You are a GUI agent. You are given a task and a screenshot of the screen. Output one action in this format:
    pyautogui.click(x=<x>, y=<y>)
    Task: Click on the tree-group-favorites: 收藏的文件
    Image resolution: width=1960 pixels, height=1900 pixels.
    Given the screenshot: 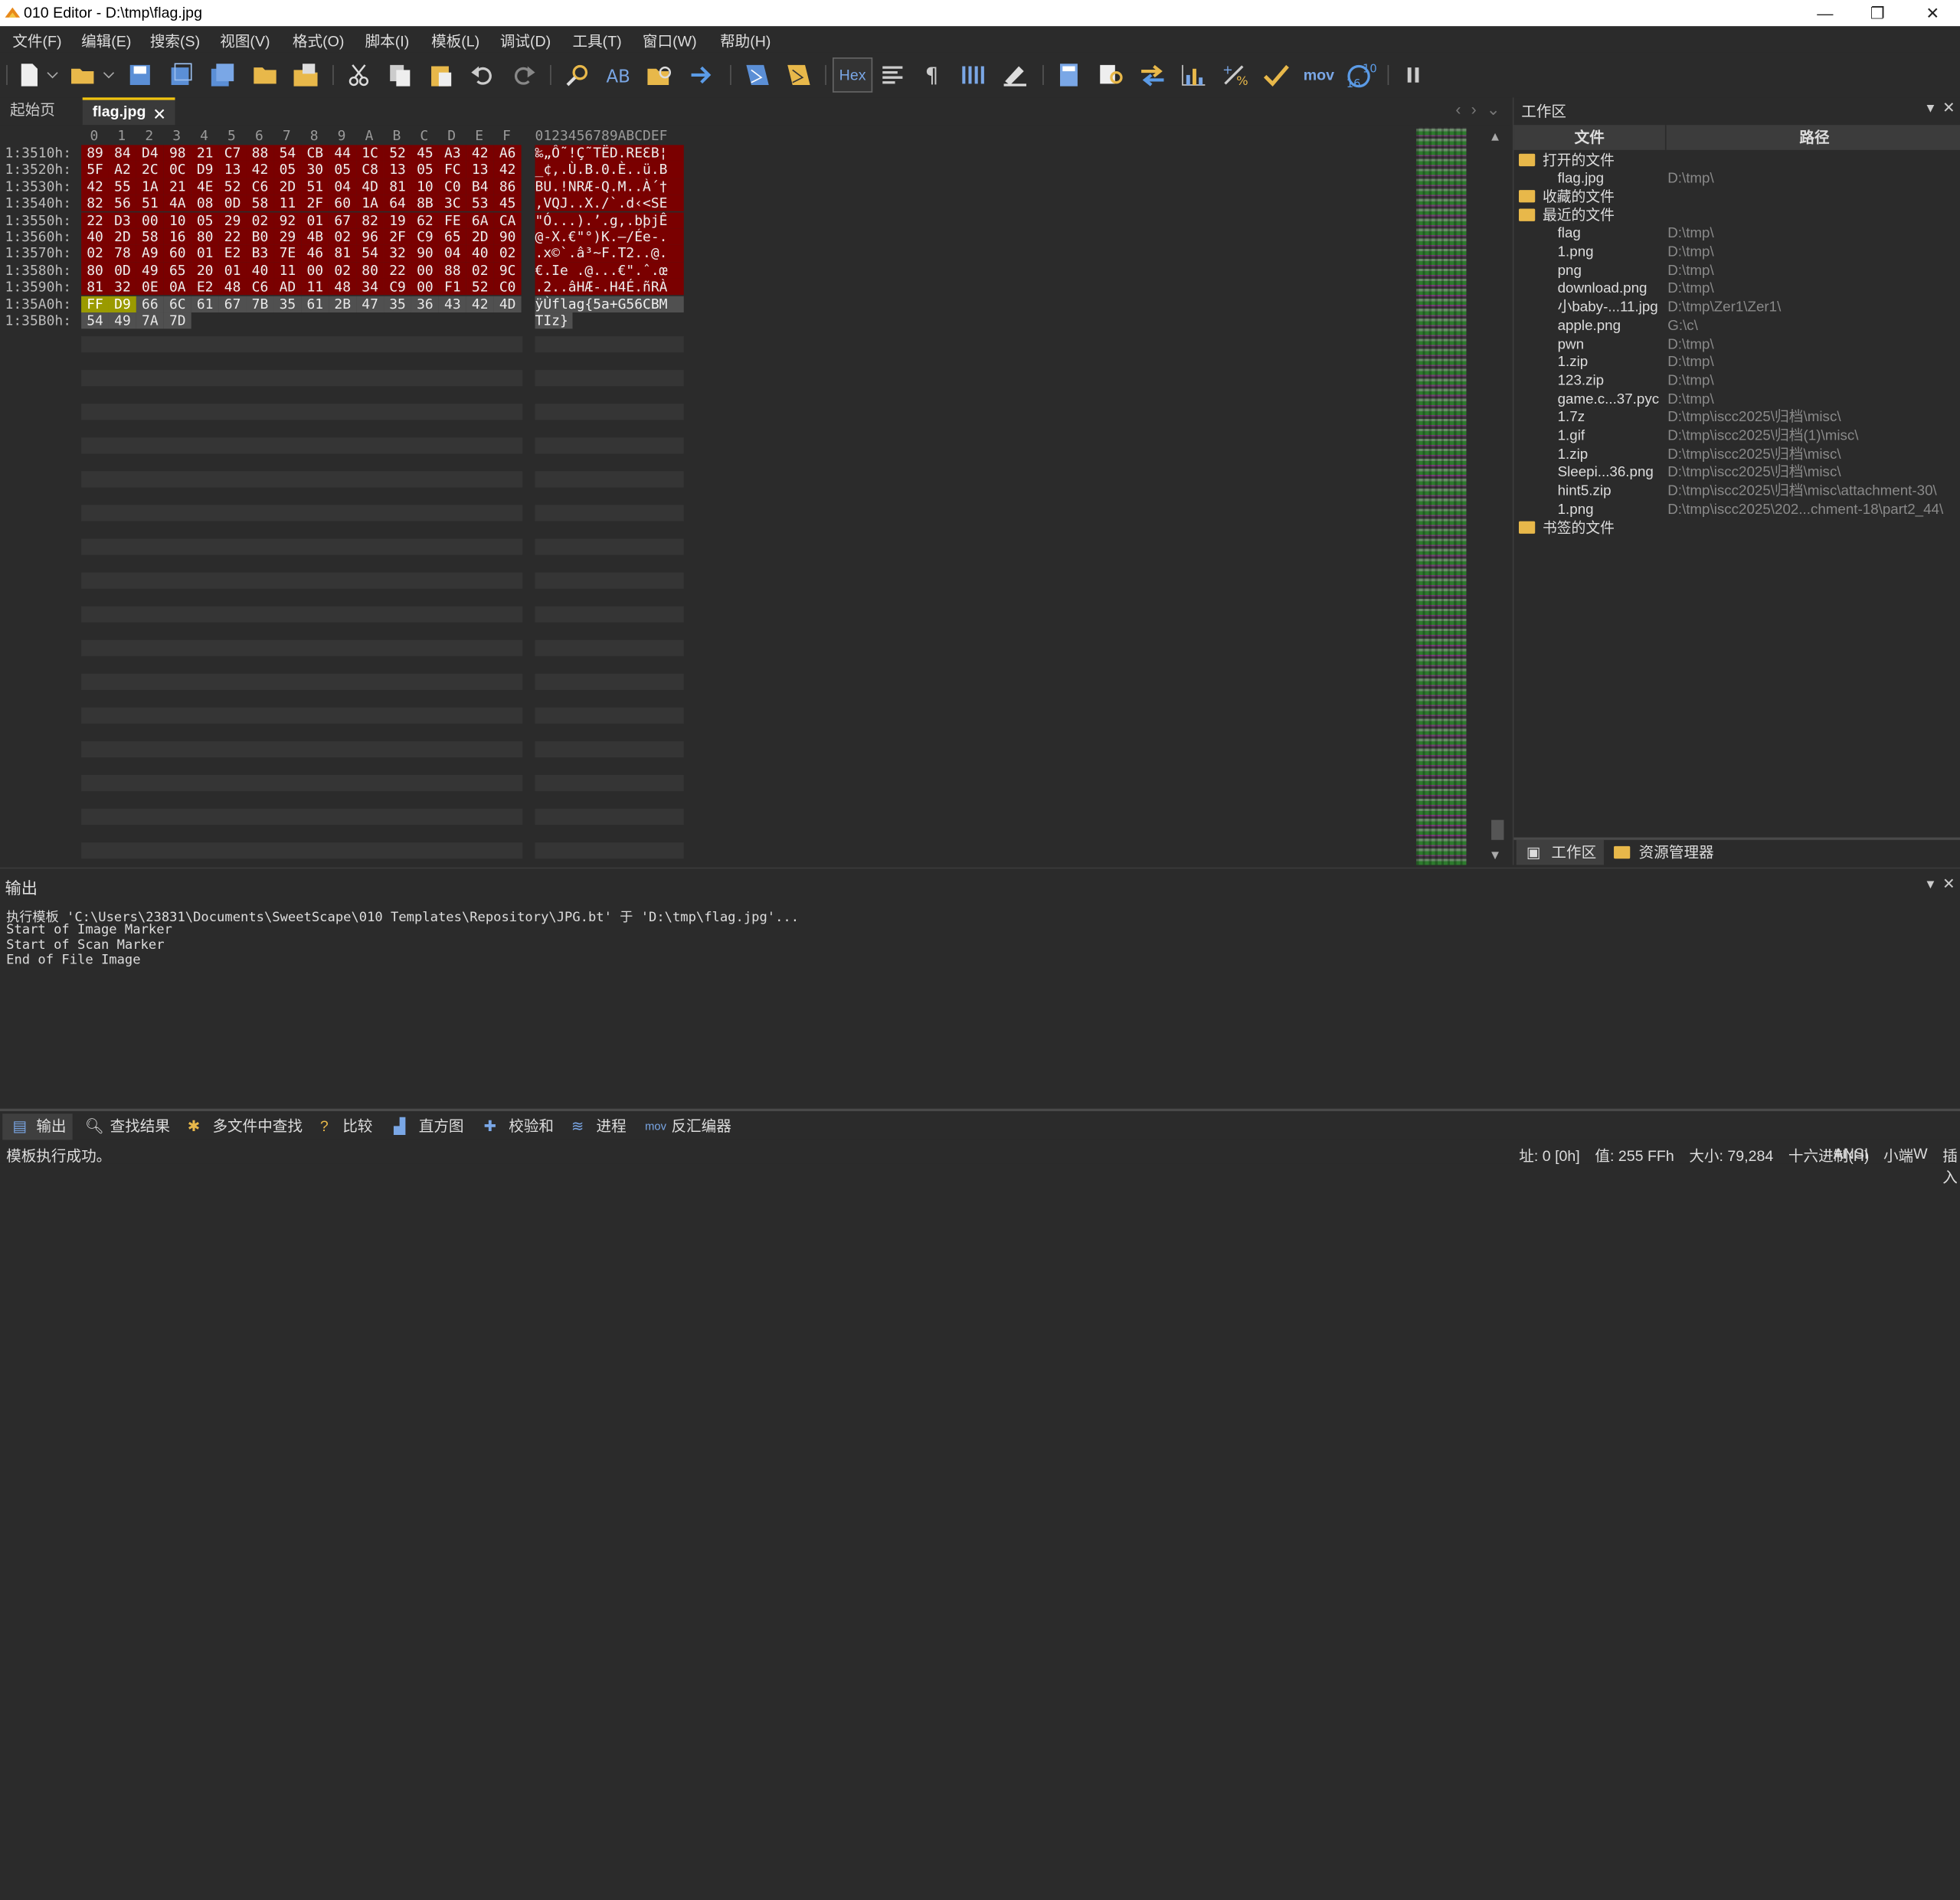 What is the action you would take?
    pyautogui.click(x=1567, y=197)
    